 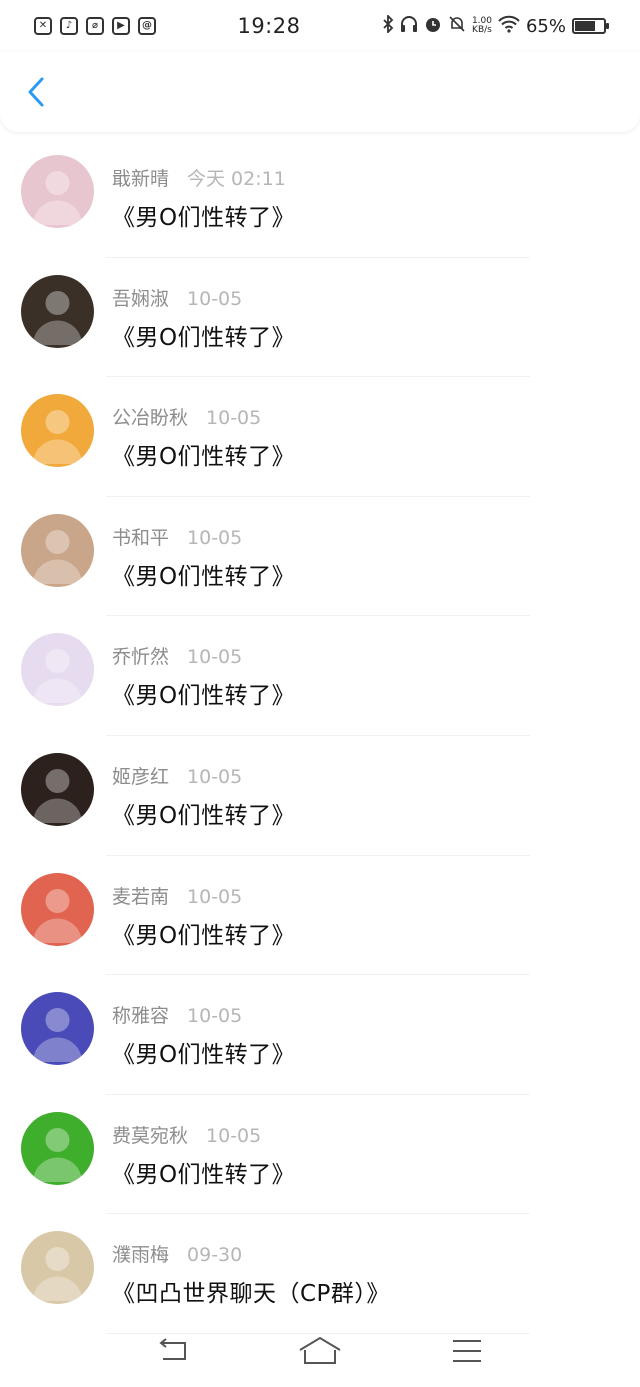 What do you see at coordinates (388, 25) in the screenshot?
I see `bluetooth-icon` at bounding box center [388, 25].